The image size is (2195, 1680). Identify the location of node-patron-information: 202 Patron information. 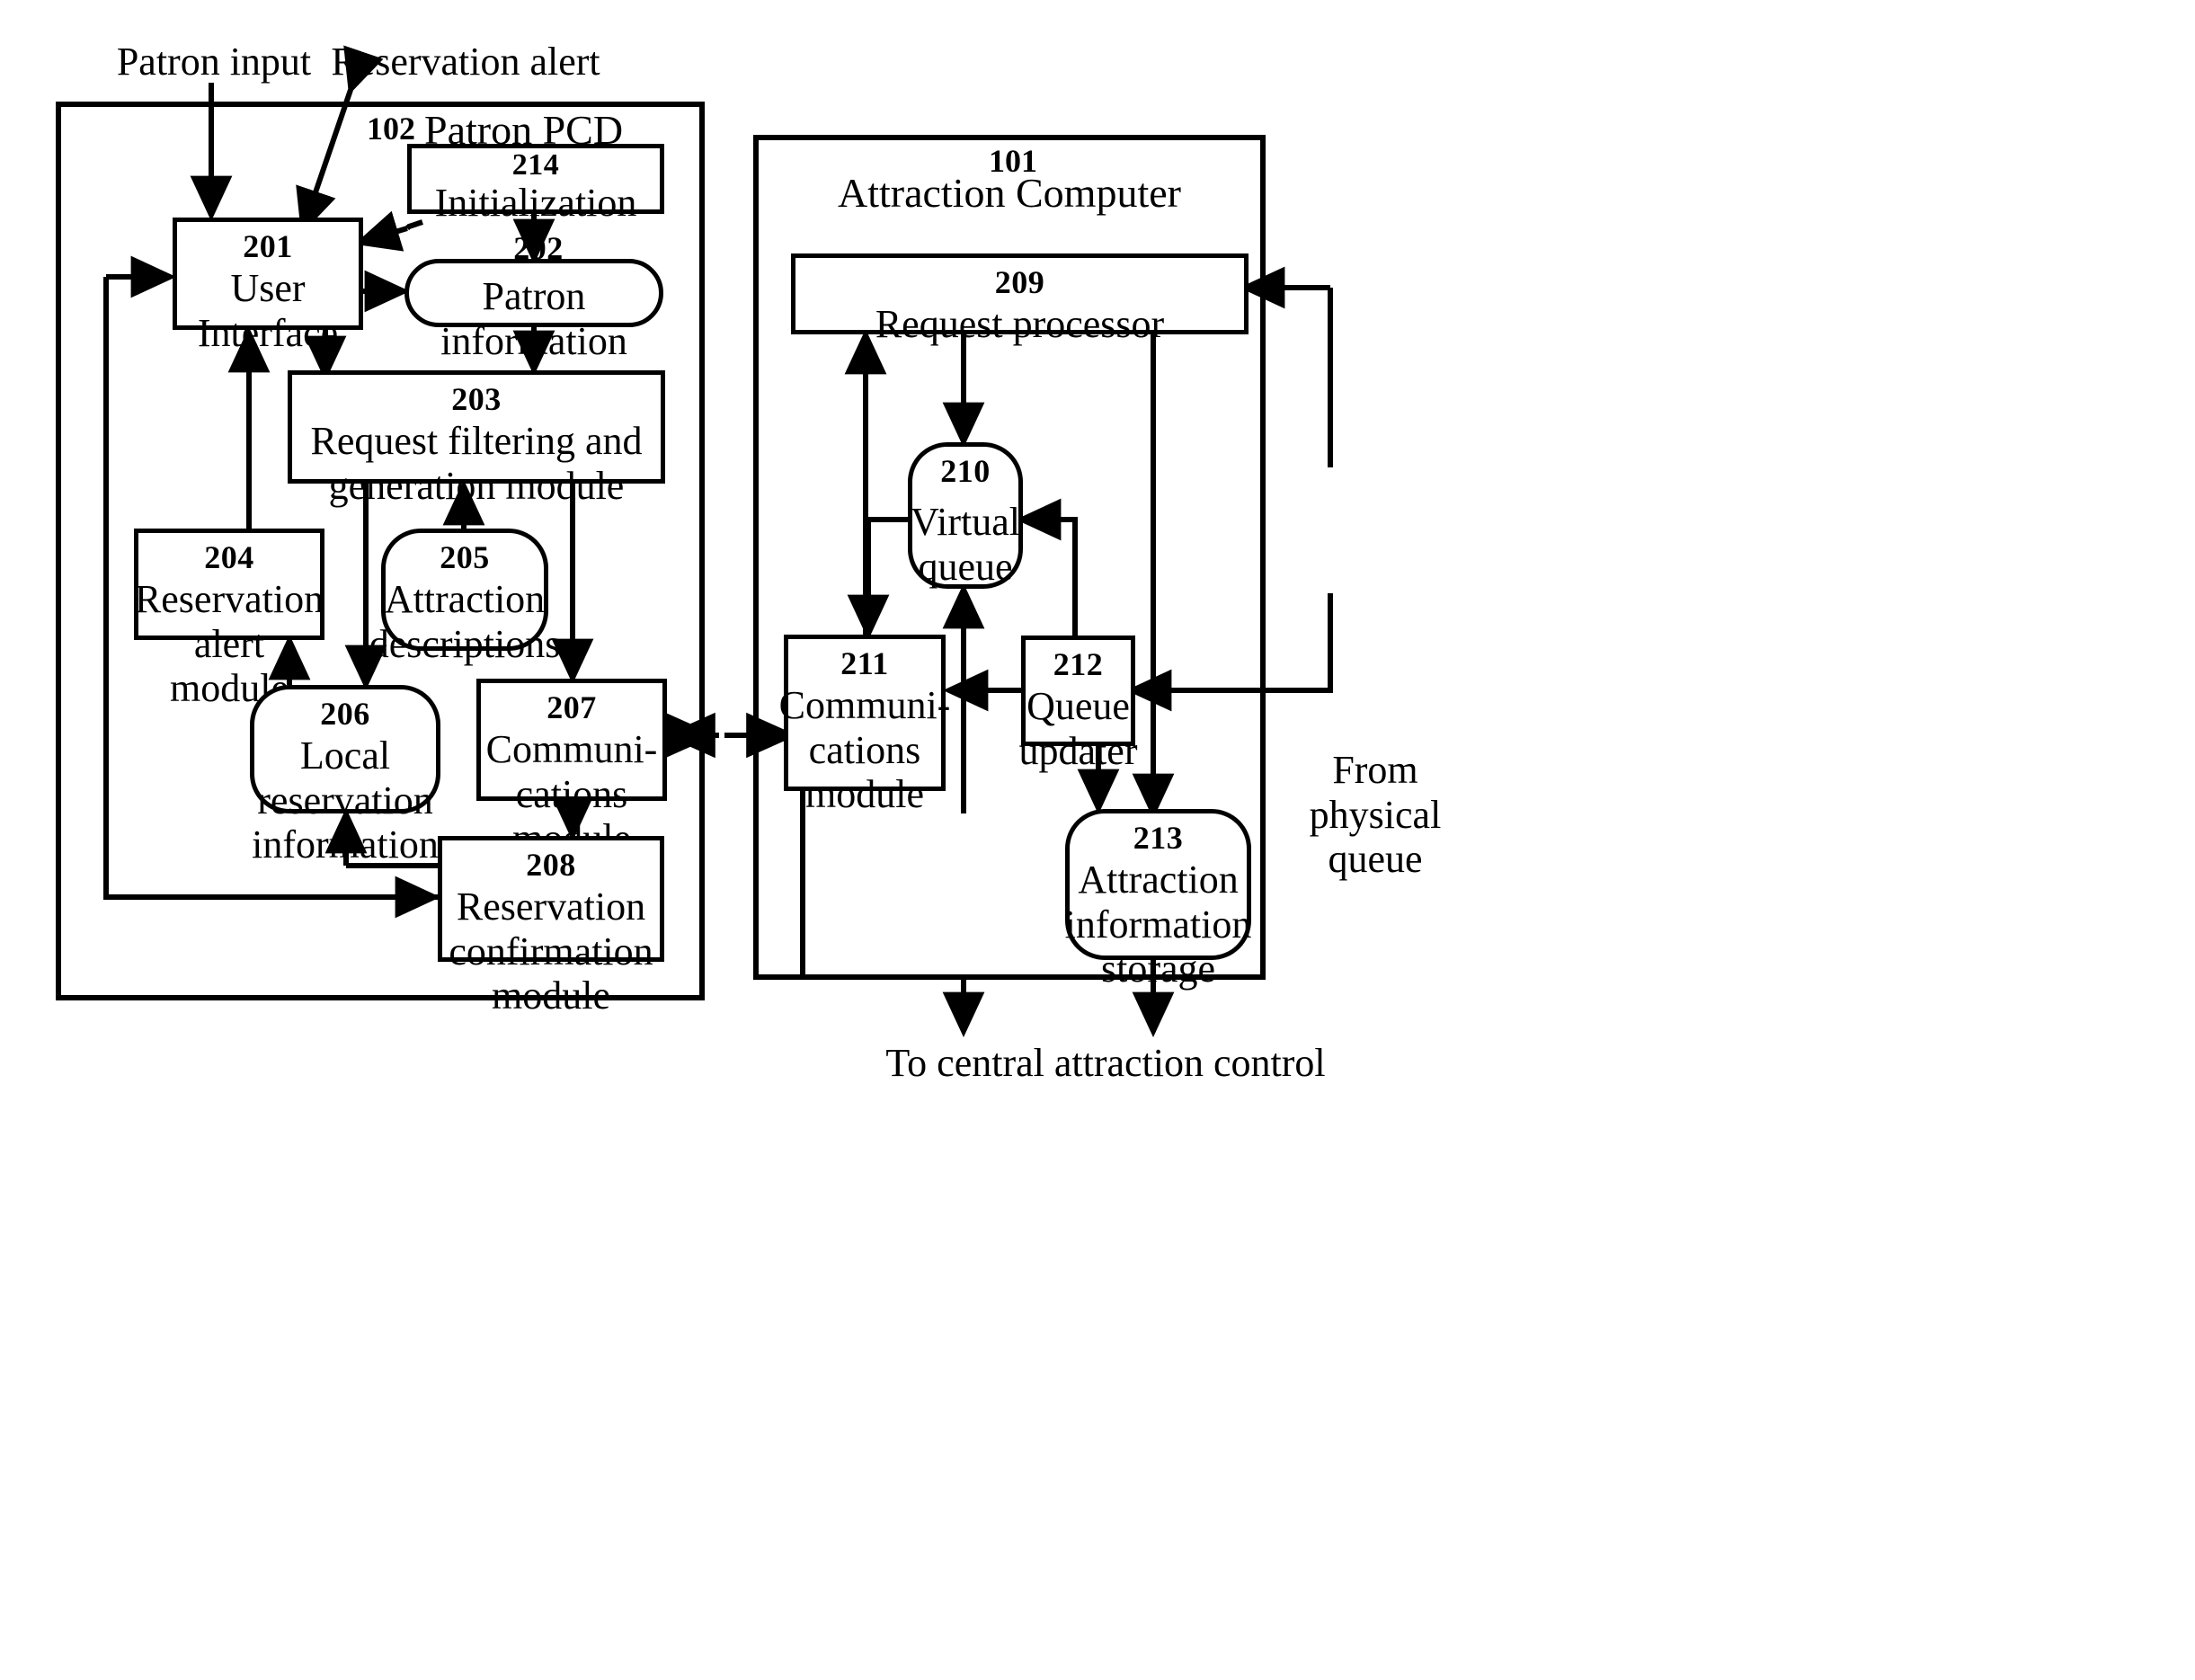
(533, 297).